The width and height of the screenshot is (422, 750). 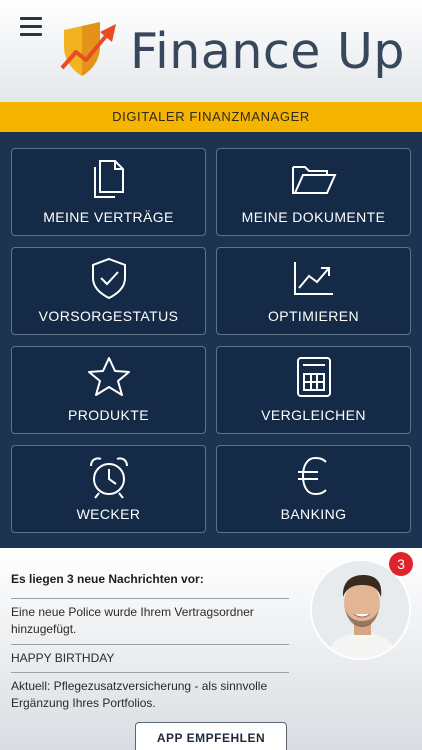 What do you see at coordinates (401, 564) in the screenshot?
I see `notification-badge: 3` at bounding box center [401, 564].